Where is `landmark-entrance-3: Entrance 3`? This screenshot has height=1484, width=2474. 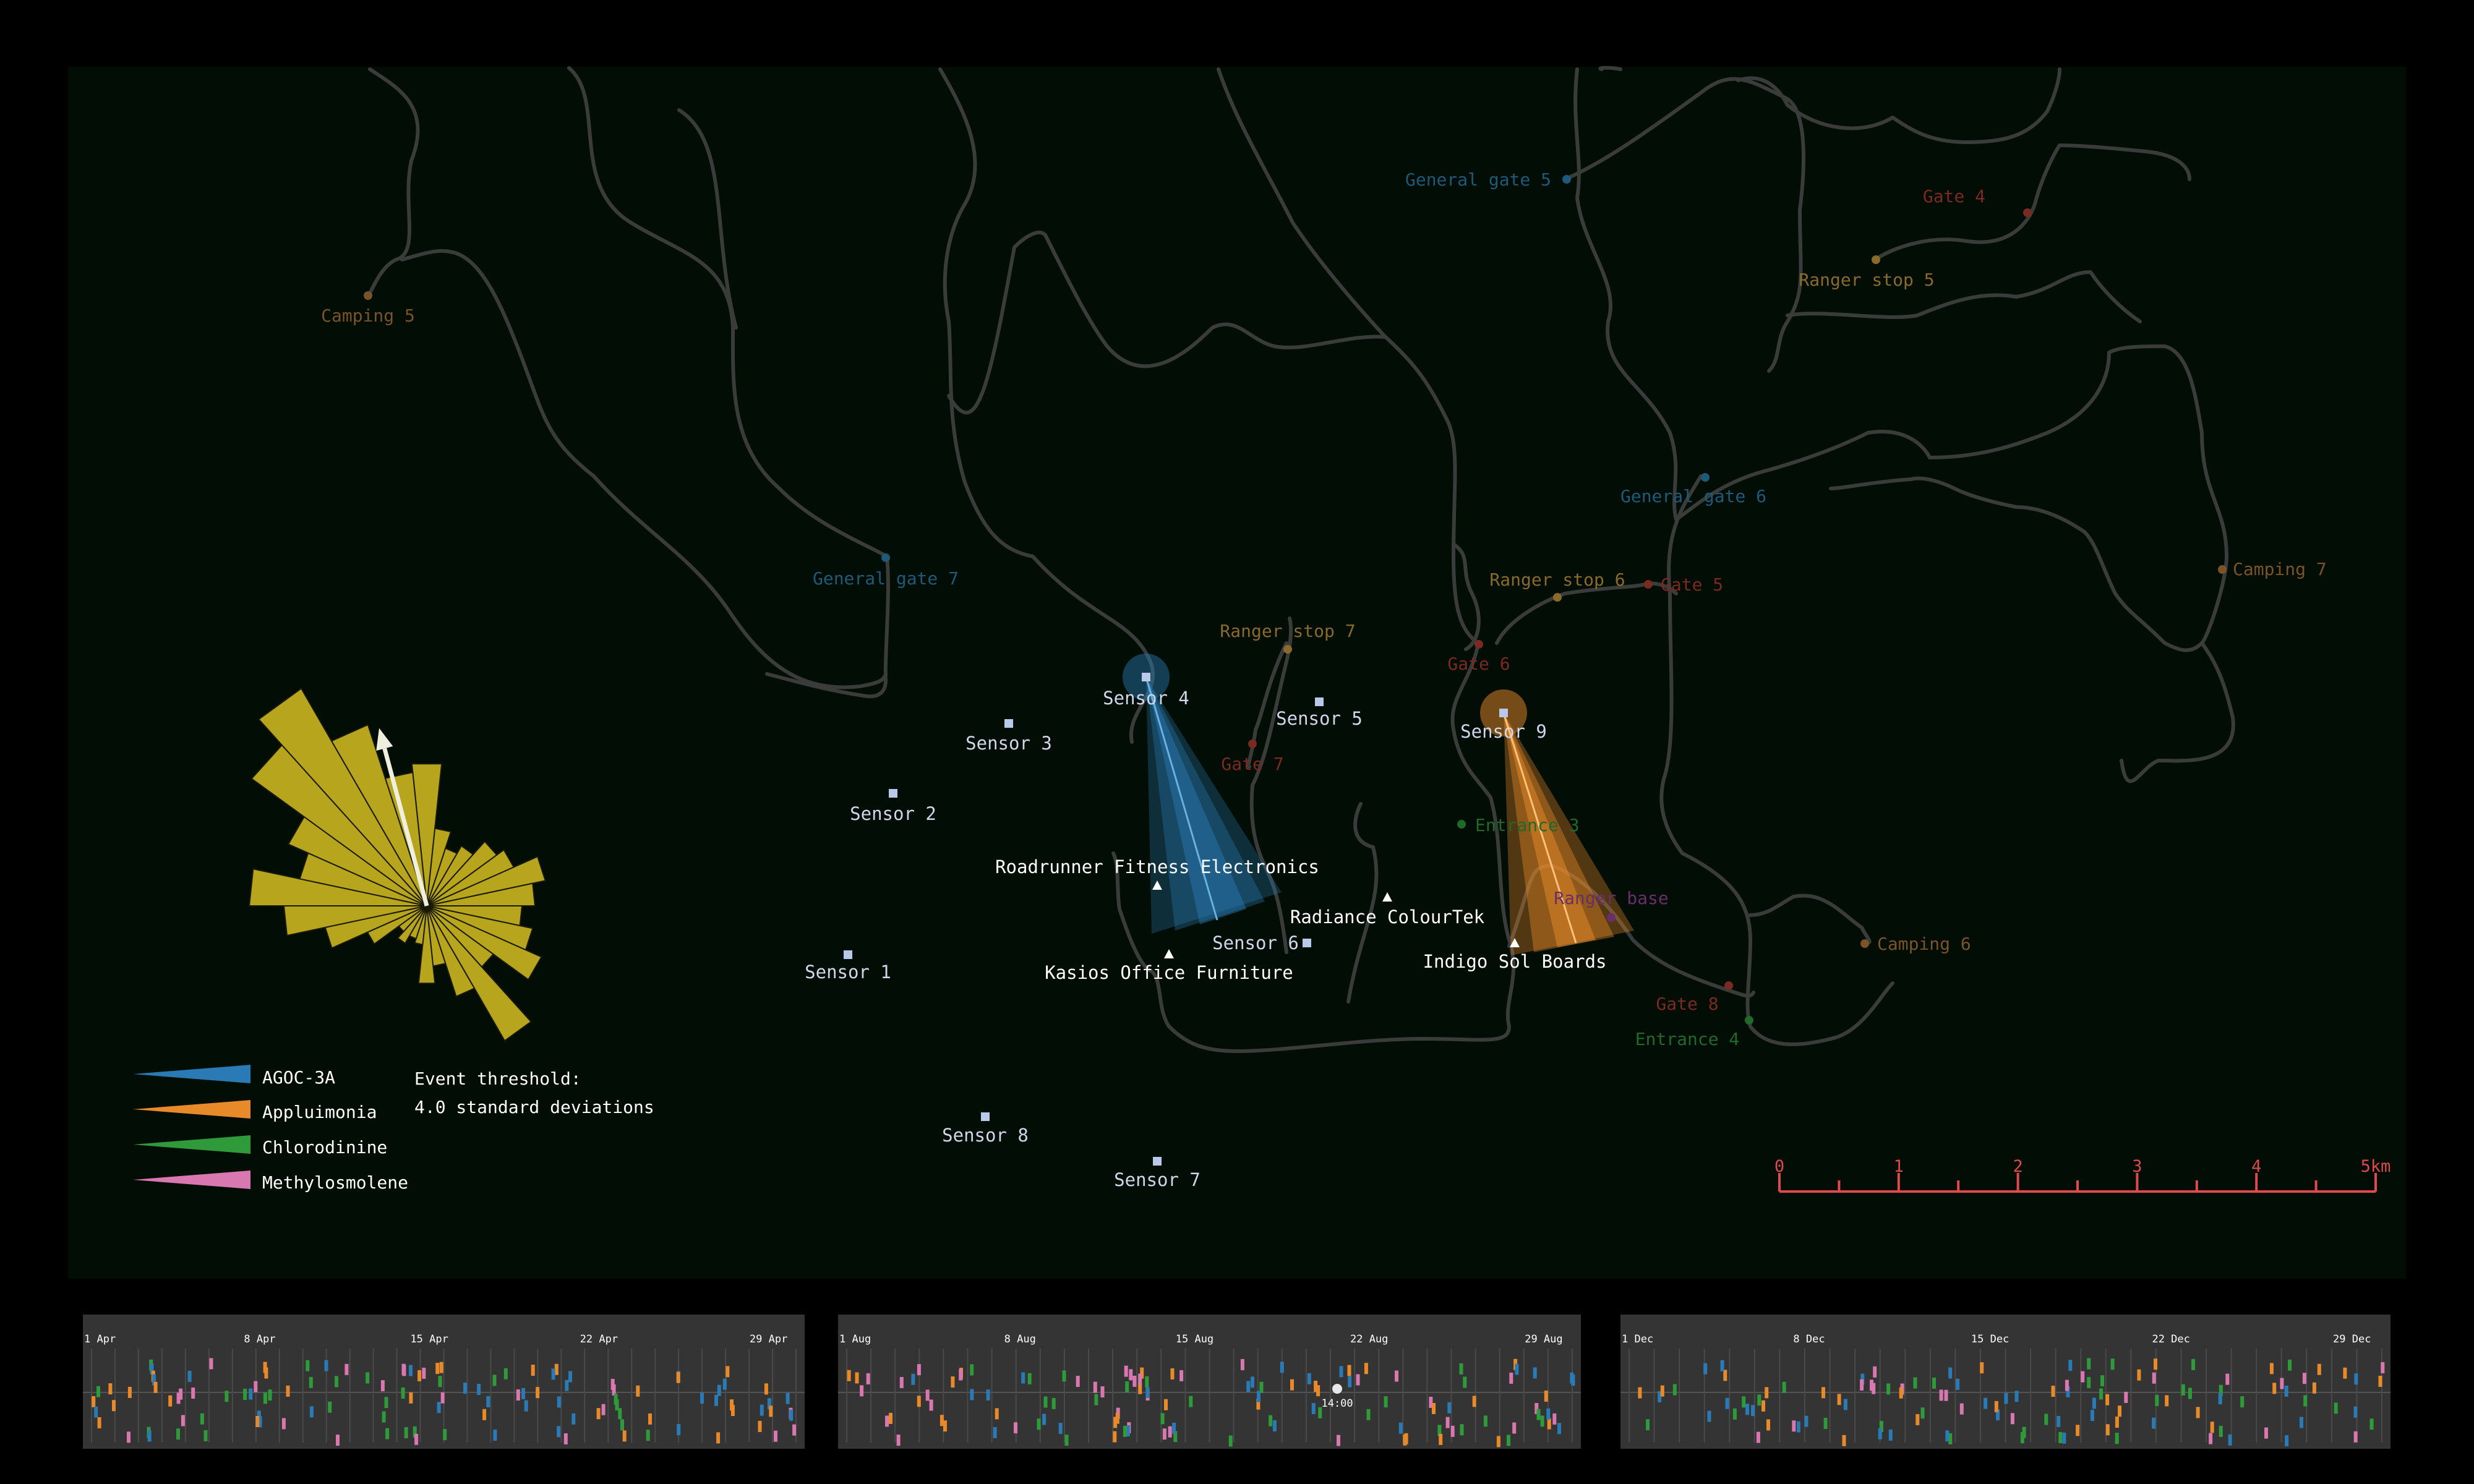
landmark-entrance-3: Entrance 3 is located at coordinates (1519, 825).